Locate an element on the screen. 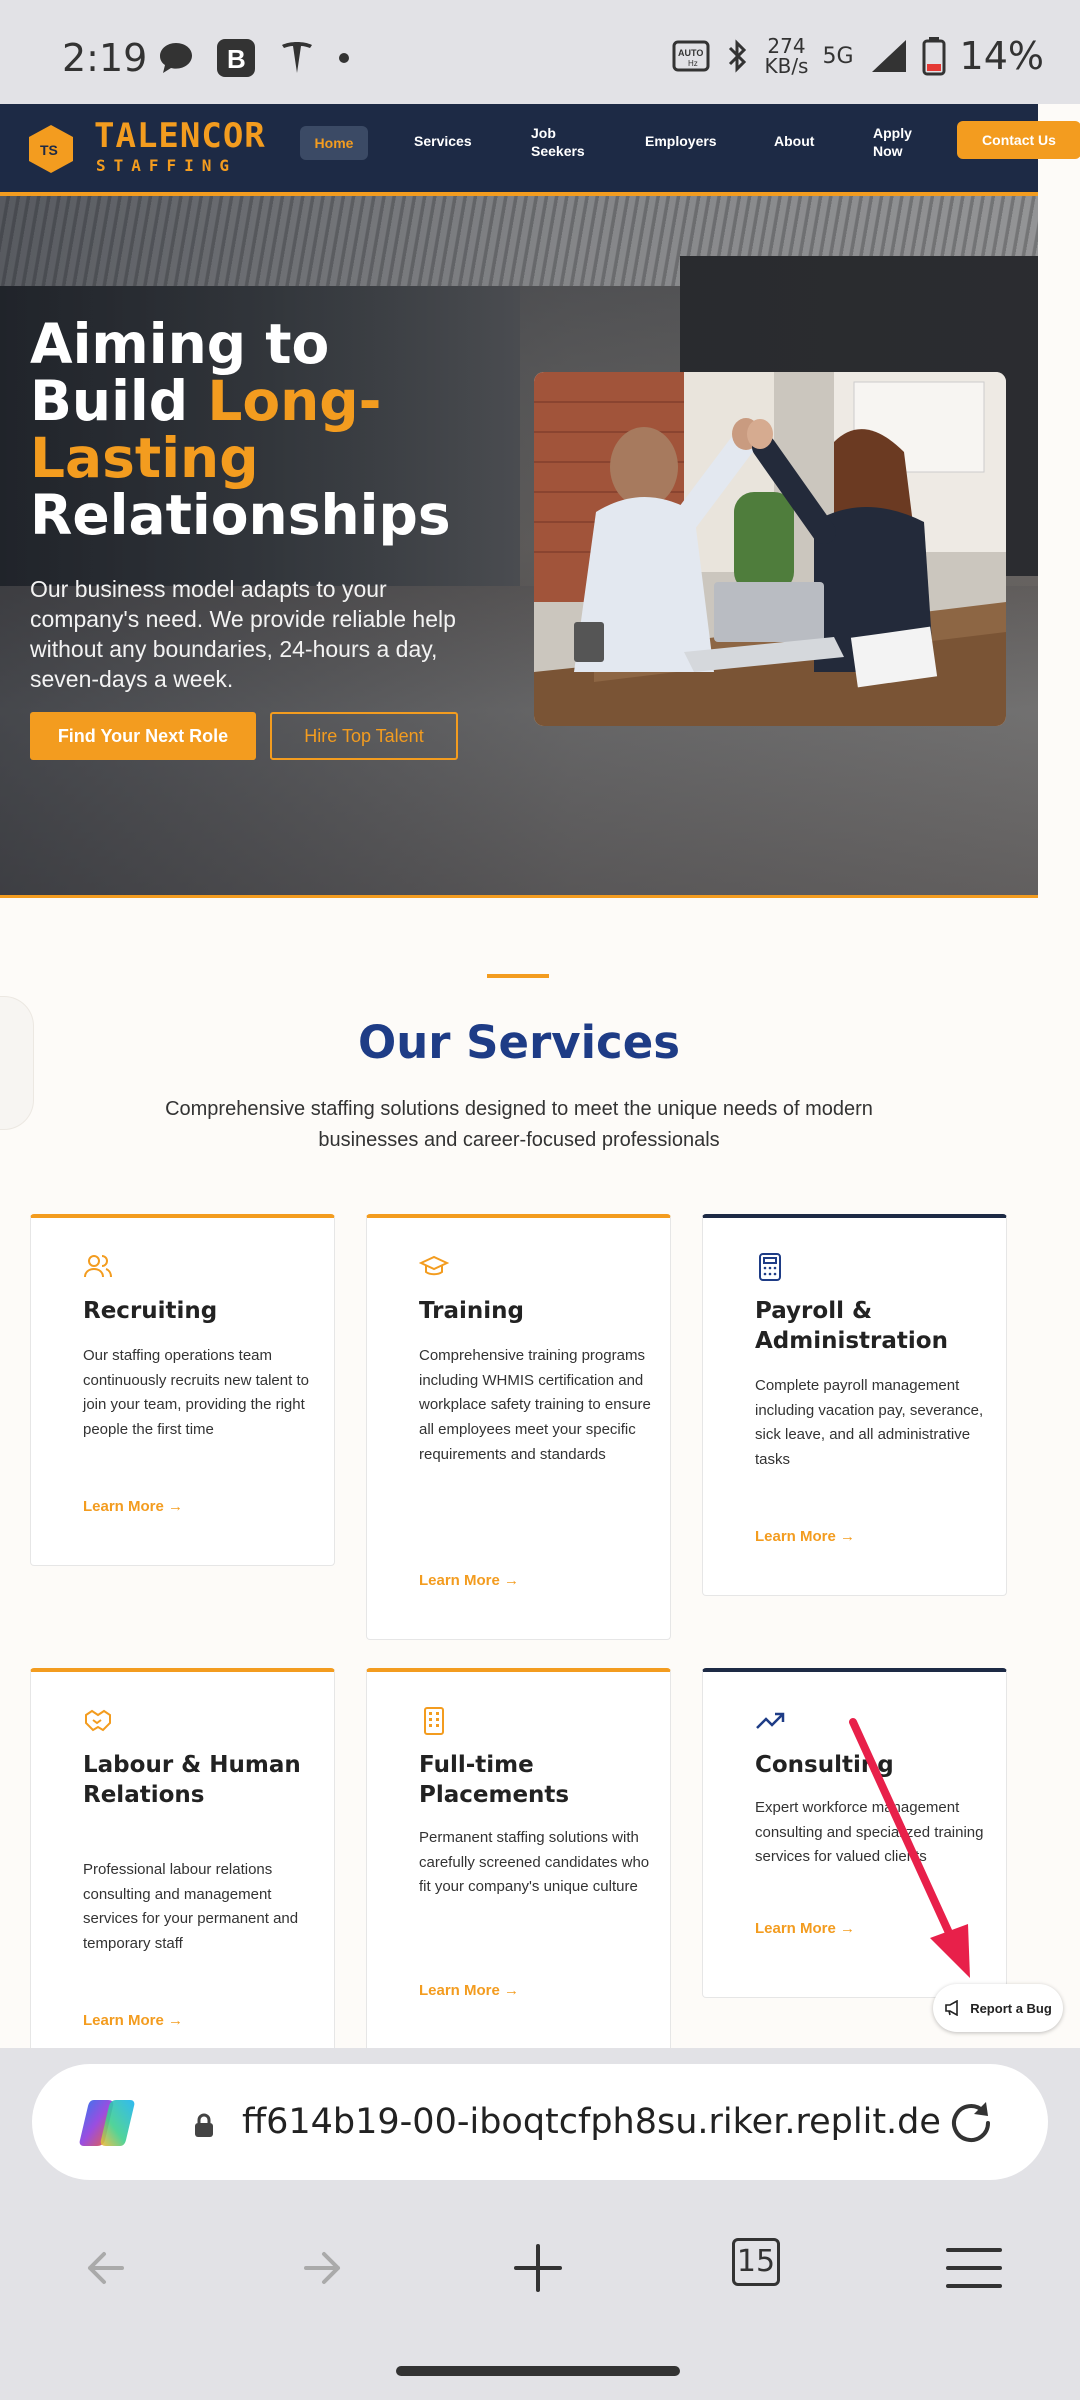  auto-hz-icon: AUTOHz is located at coordinates (691, 56).